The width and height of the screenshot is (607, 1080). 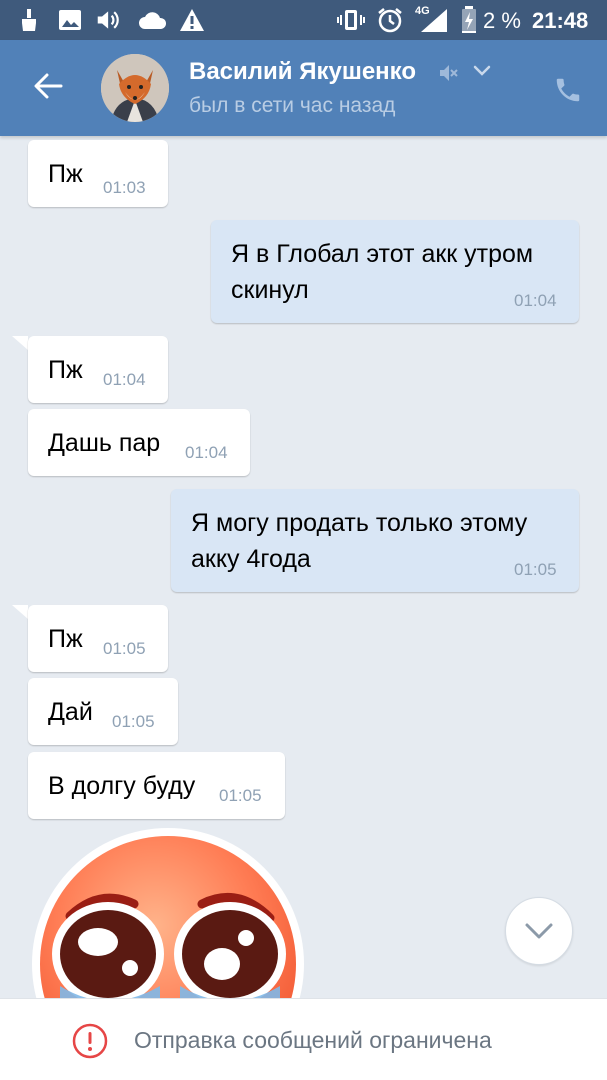 What do you see at coordinates (98, 369) in the screenshot?
I see `message-incoming: Пж 01:04` at bounding box center [98, 369].